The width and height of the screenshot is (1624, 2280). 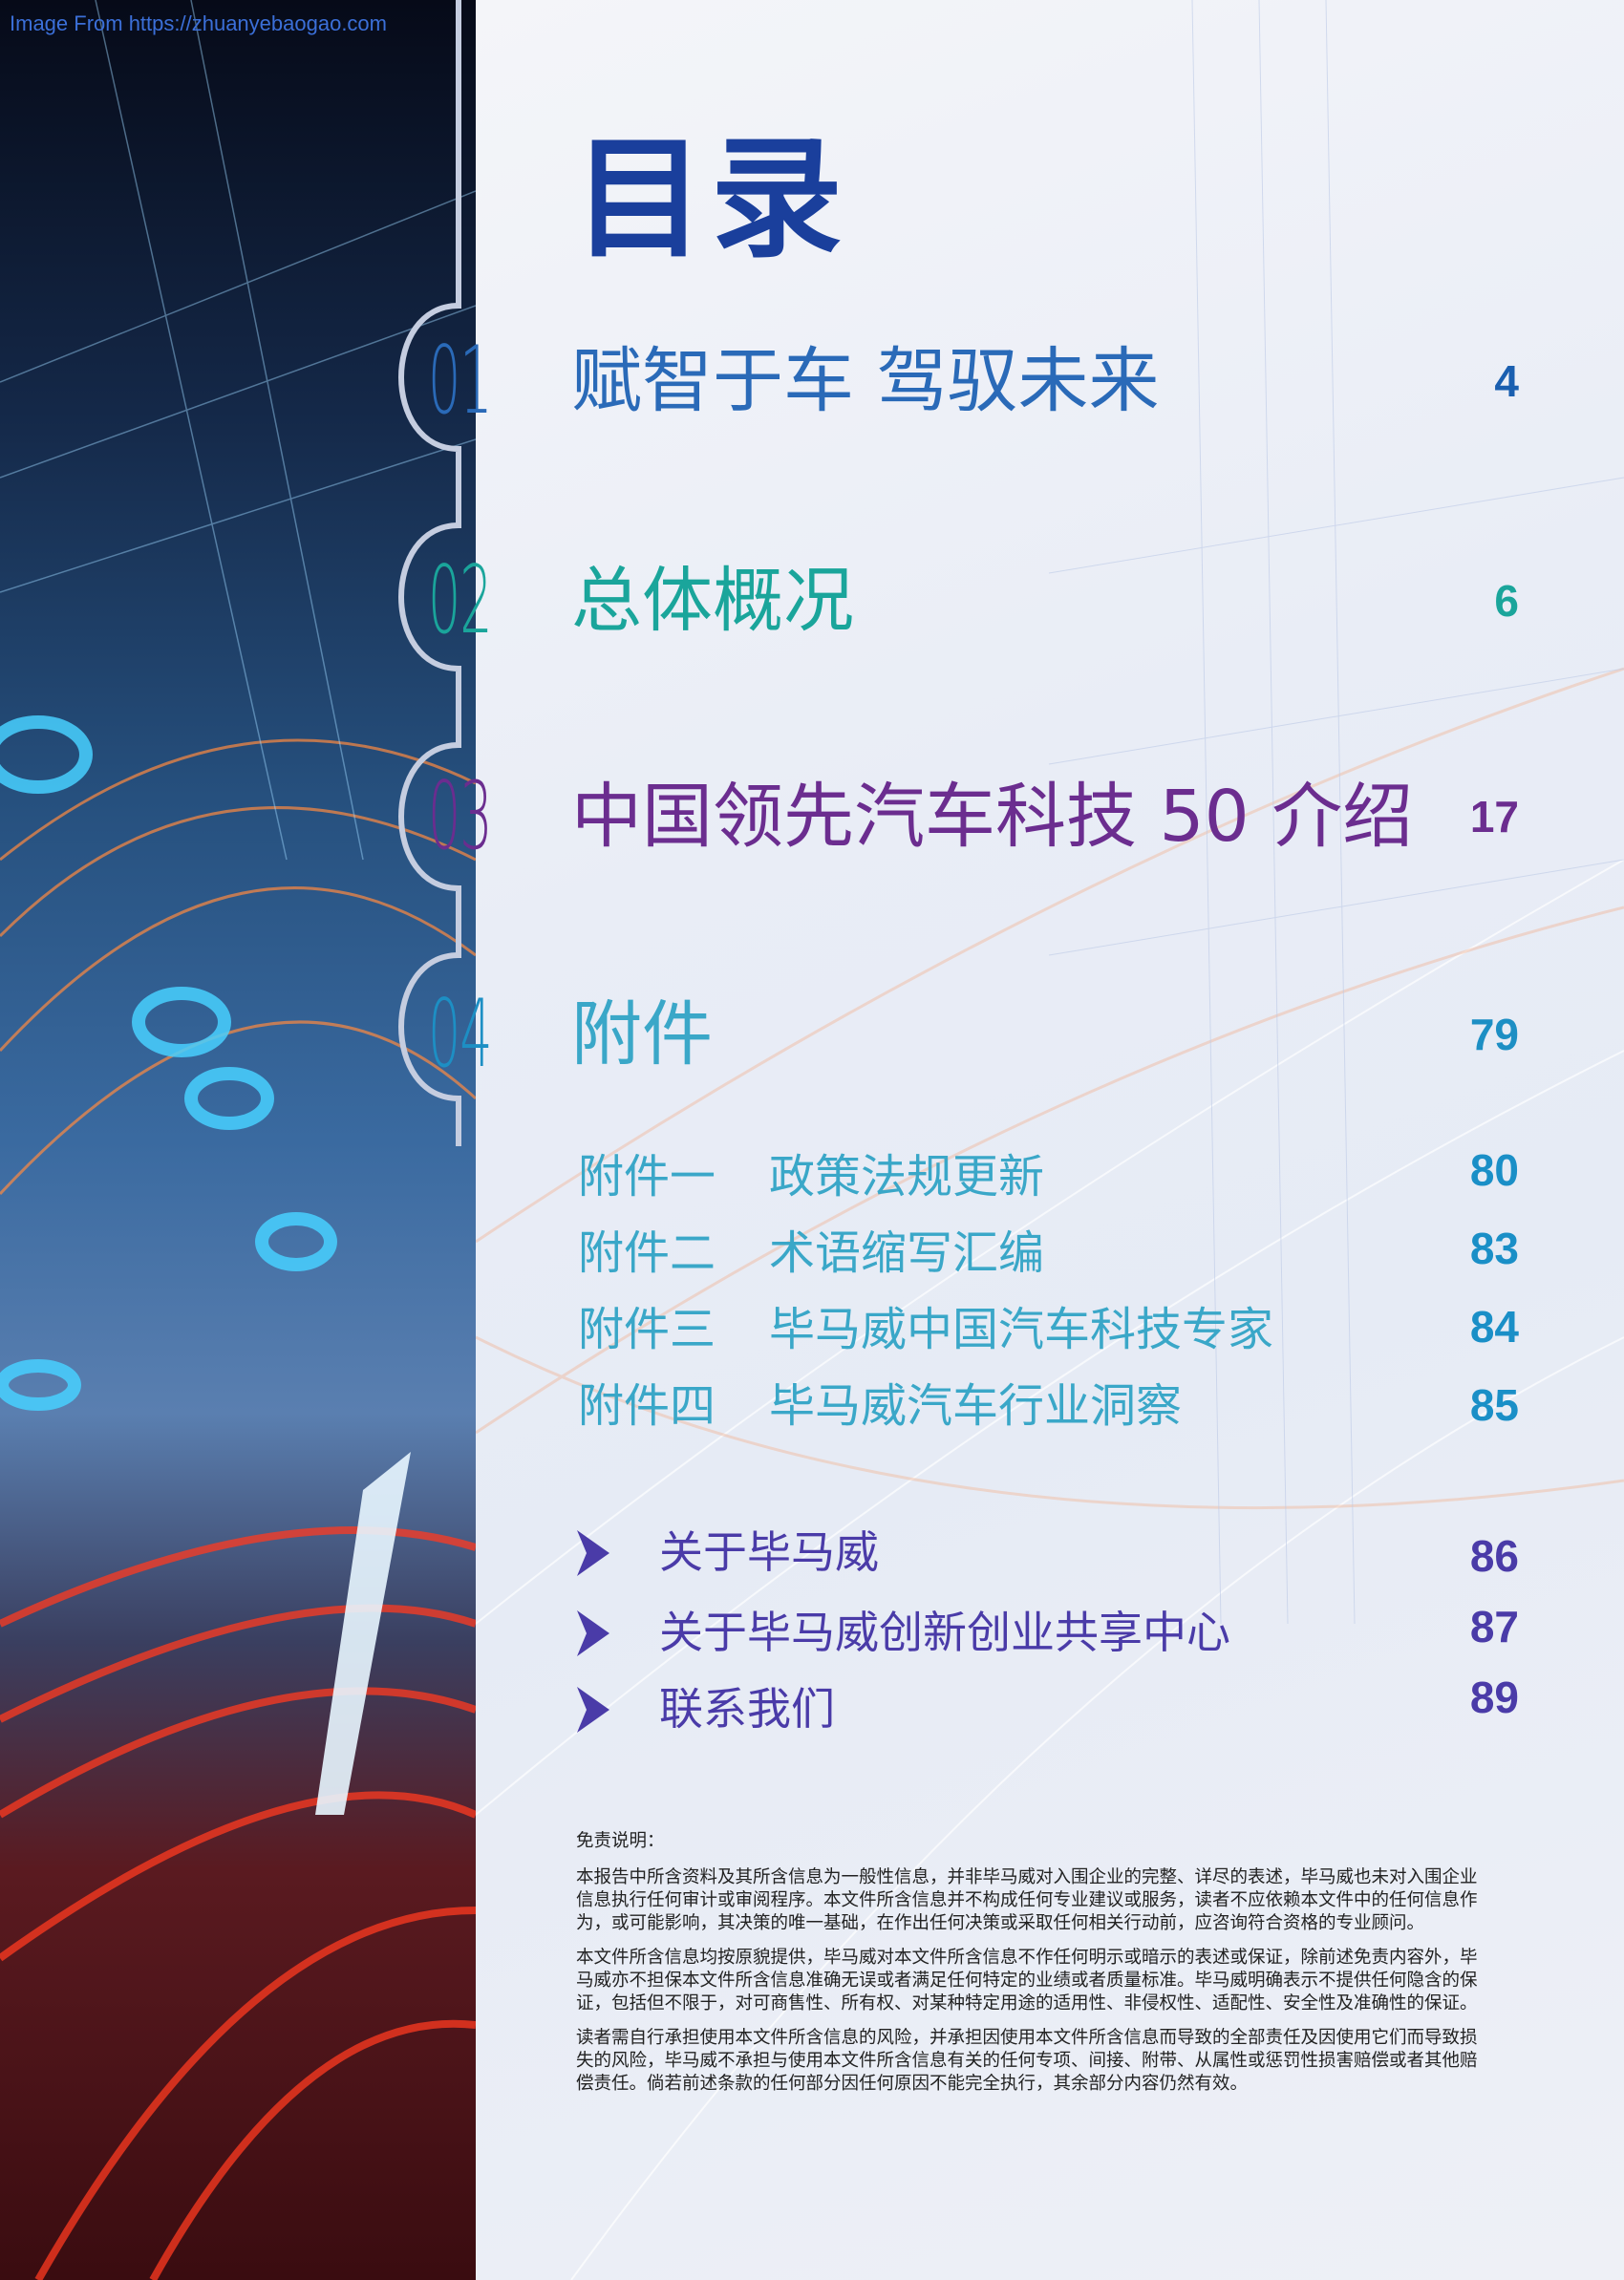 What do you see at coordinates (642, 1035) in the screenshot?
I see `section-title: 附件` at bounding box center [642, 1035].